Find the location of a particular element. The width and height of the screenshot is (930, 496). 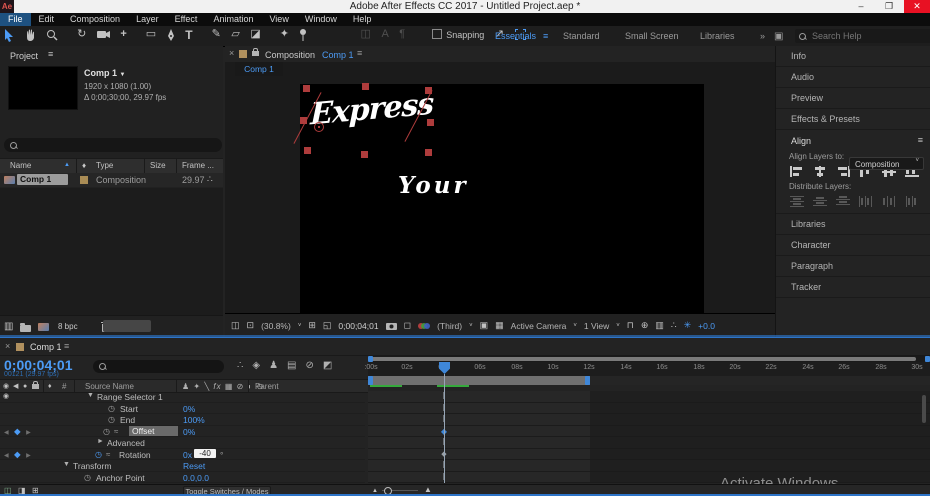

timeline-button-icon: ▥ is located at coordinates (659, 325).